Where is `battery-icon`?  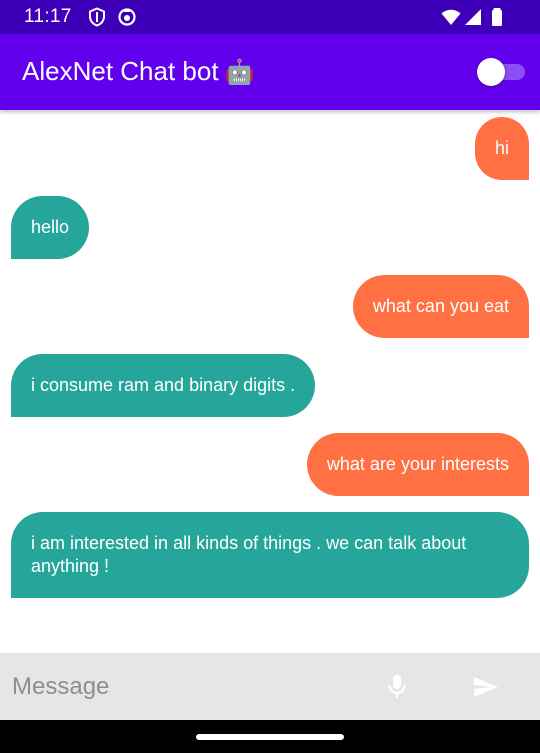 battery-icon is located at coordinates (497, 17).